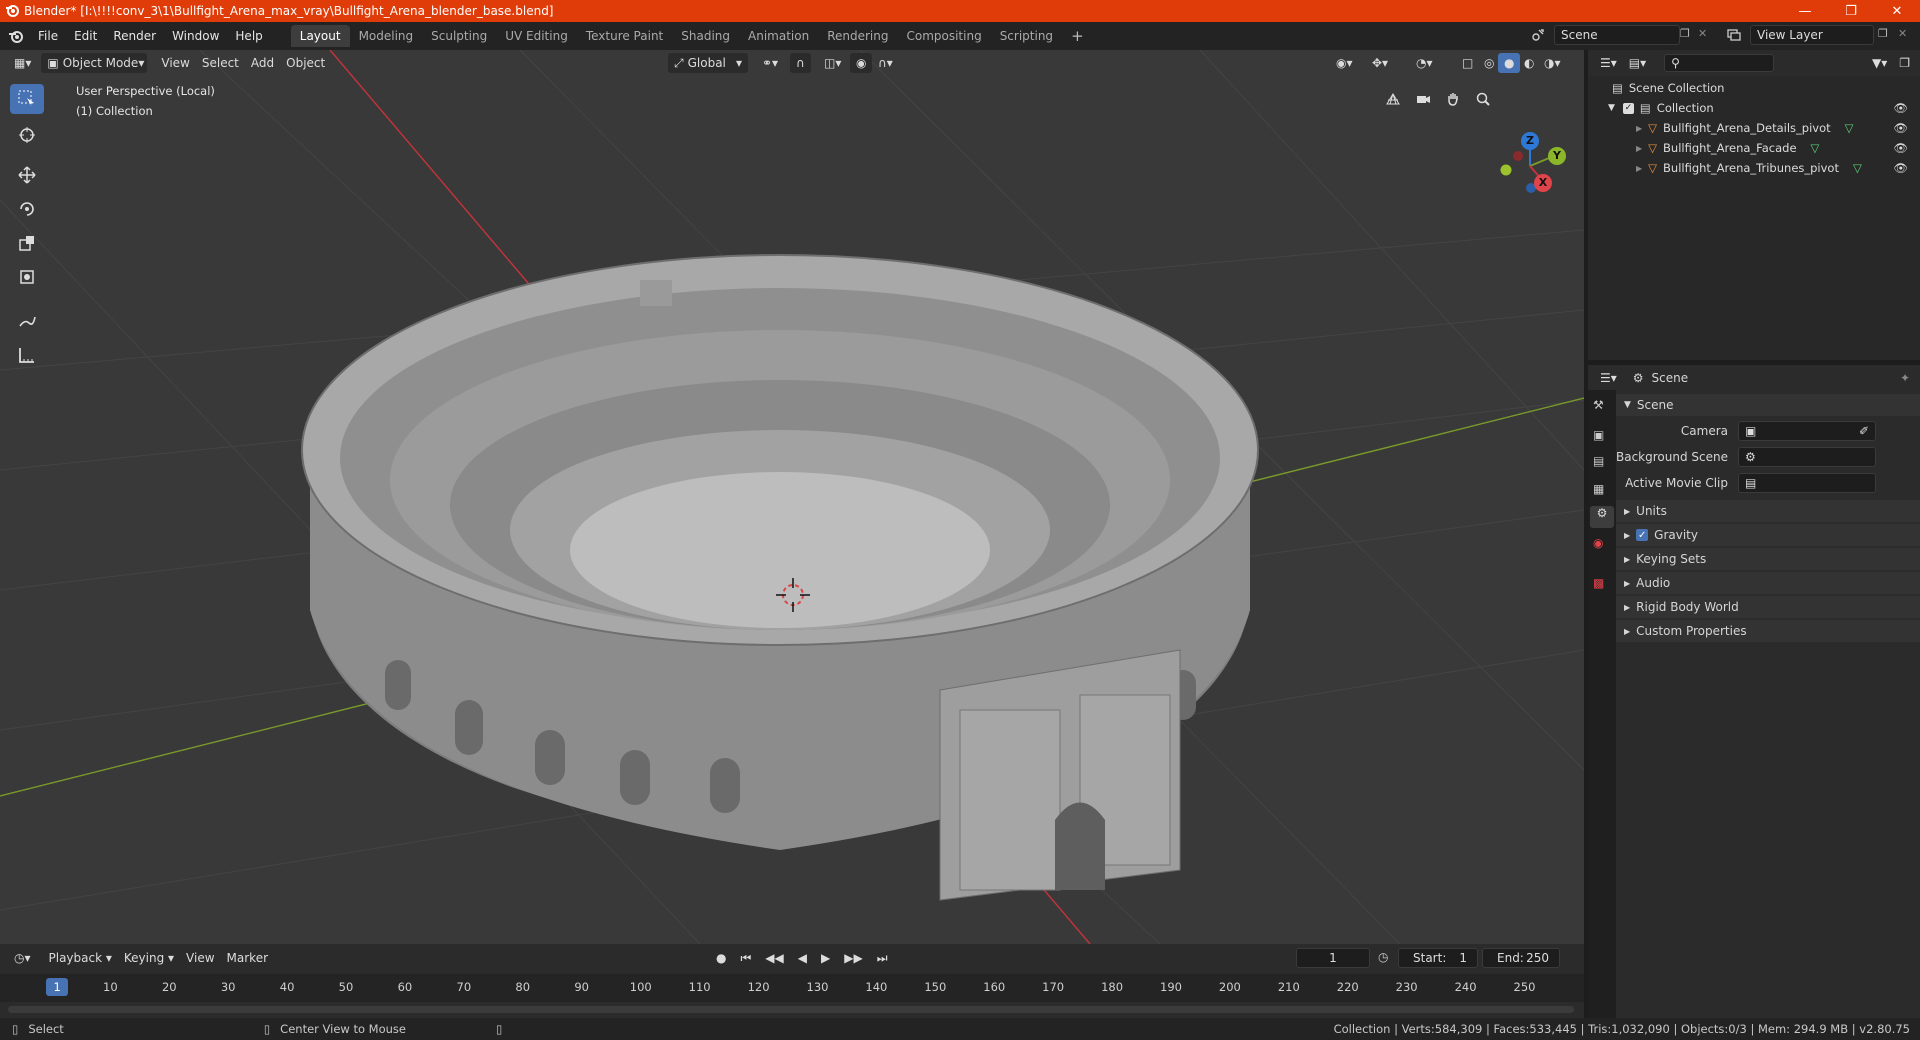  Describe the element at coordinates (857, 36) in the screenshot. I see `tab-rendering: Rendering` at that location.